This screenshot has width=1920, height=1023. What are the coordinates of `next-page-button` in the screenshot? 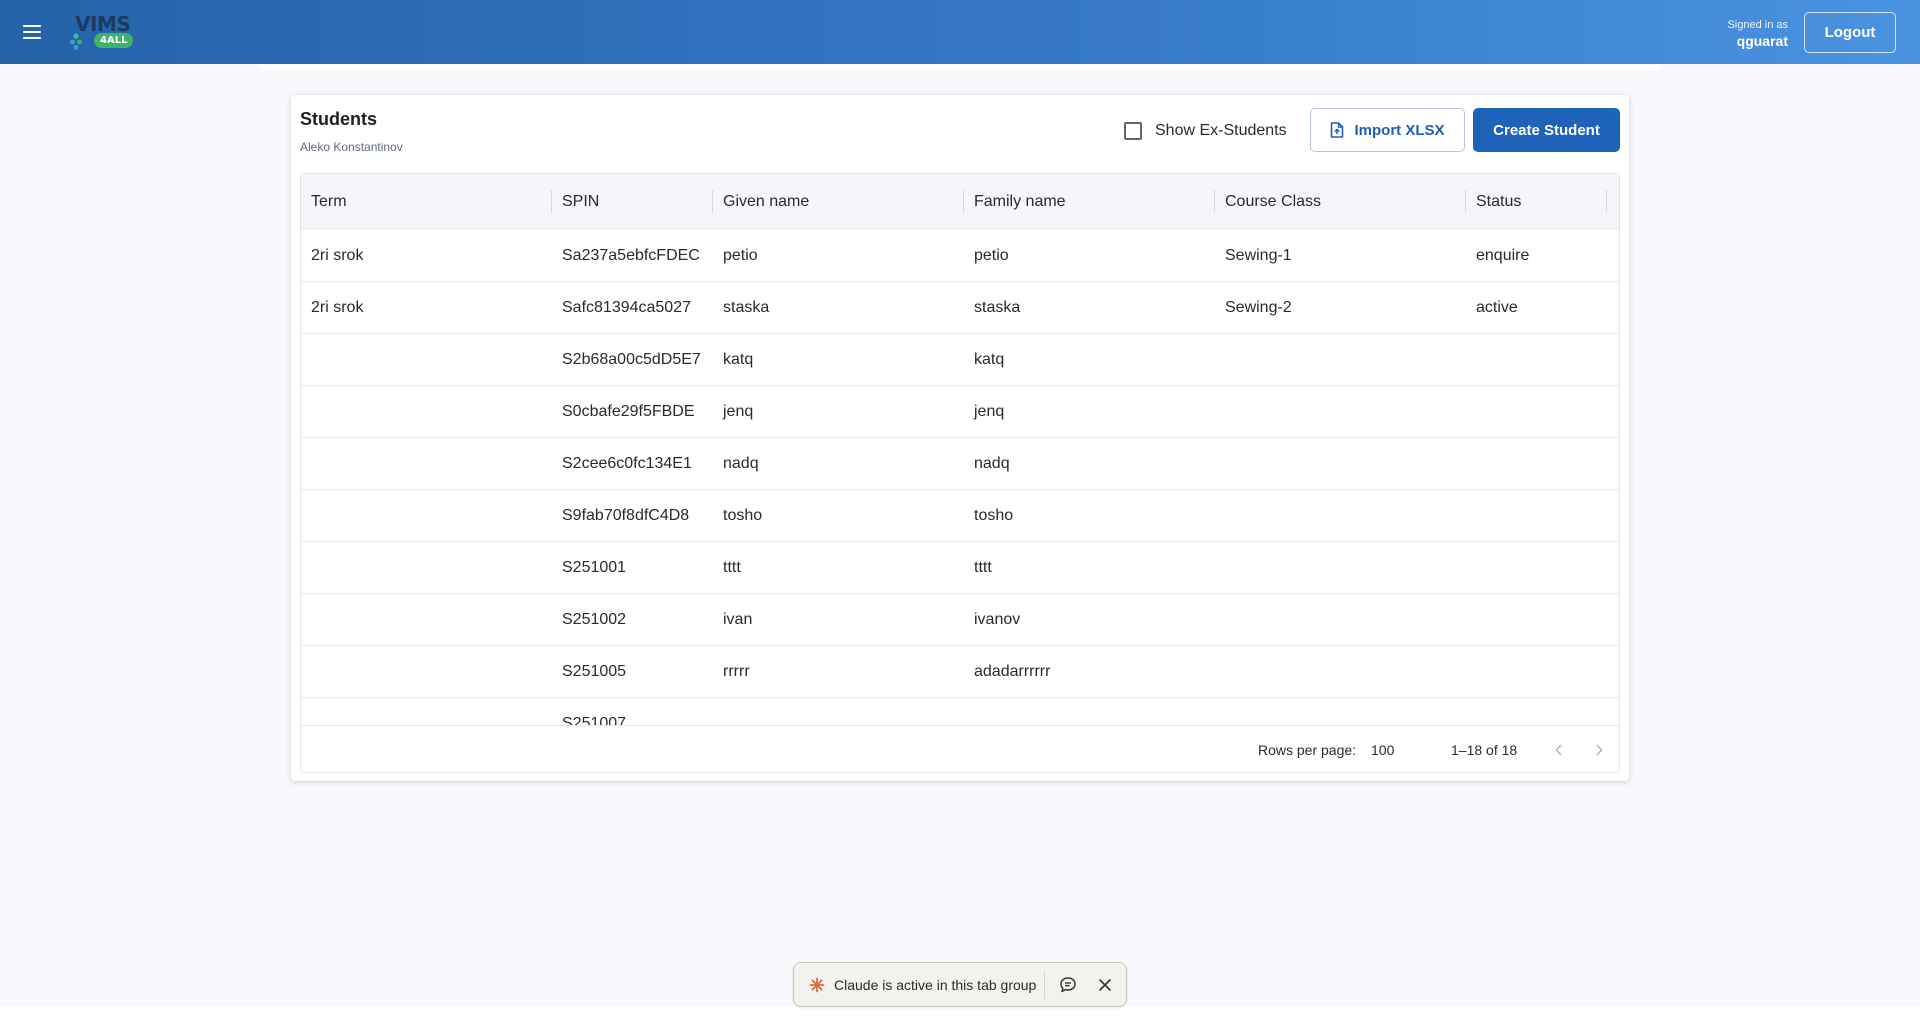 It's located at (1599, 750).